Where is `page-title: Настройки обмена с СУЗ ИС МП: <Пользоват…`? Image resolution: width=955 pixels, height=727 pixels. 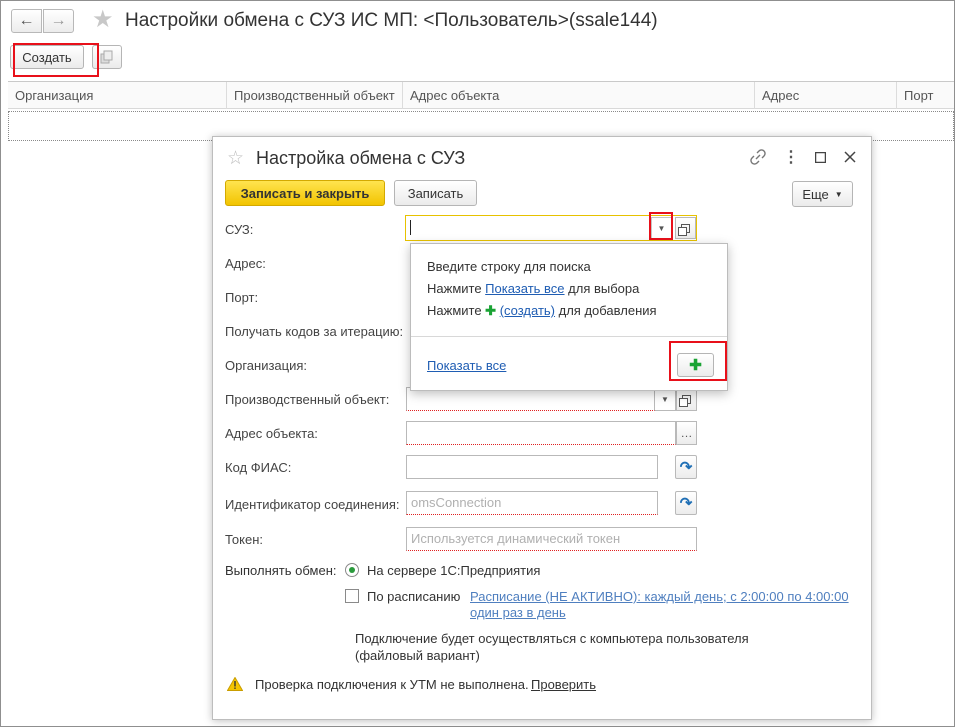
page-title: Настройки обмена с СУЗ ИС МП: <Пользоват… is located at coordinates (391, 20).